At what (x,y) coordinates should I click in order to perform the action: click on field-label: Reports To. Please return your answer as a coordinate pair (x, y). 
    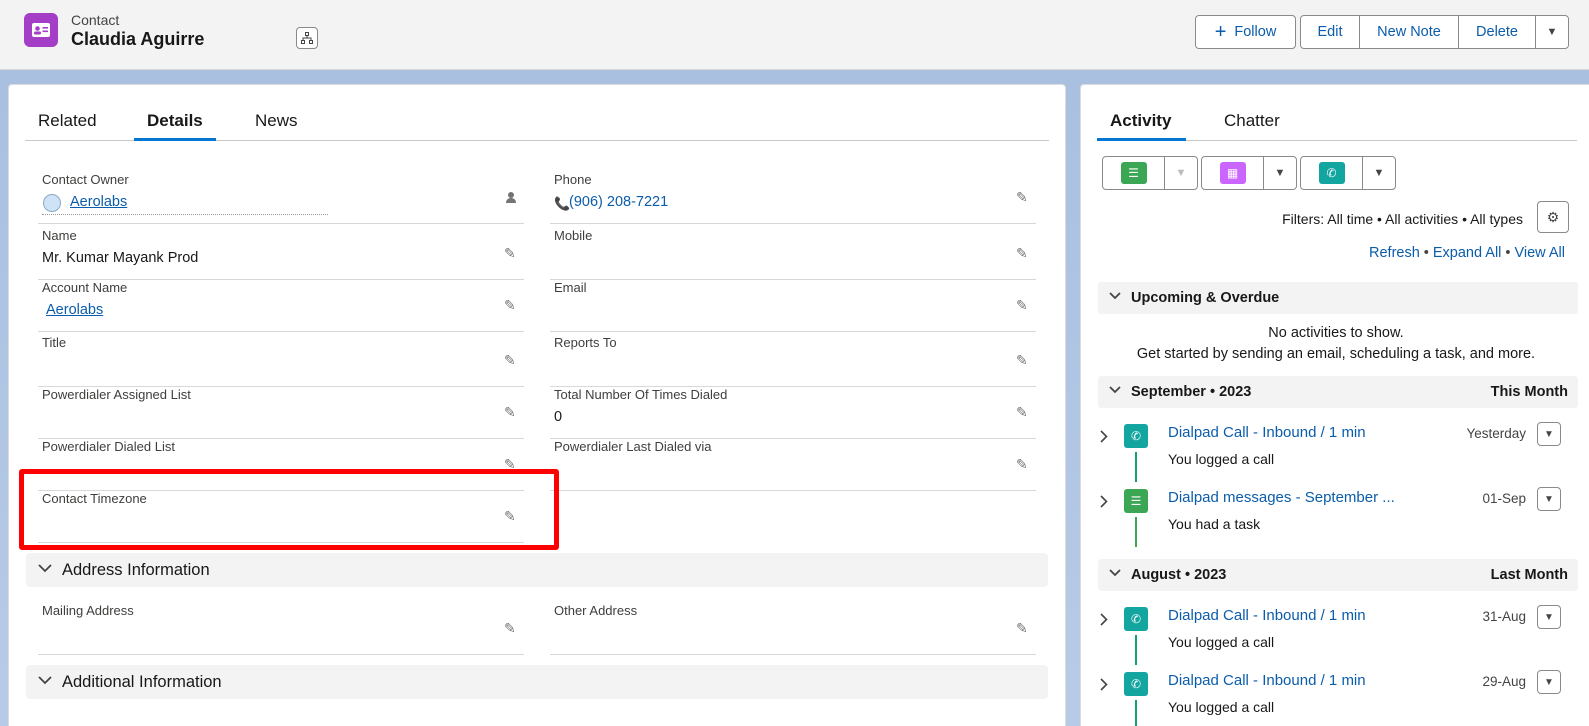
    Looking at the image, I should click on (585, 342).